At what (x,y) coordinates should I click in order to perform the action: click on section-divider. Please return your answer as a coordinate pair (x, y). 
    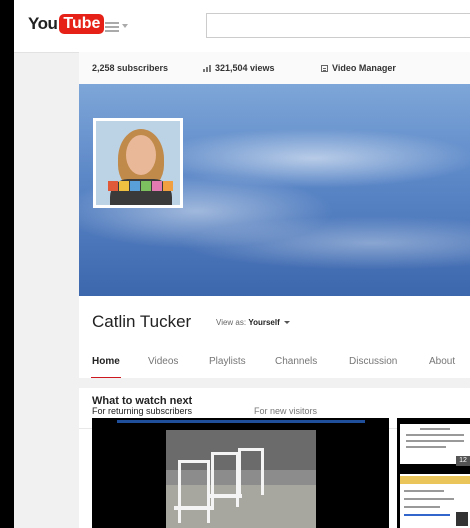
    Looking at the image, I should click on (274, 383).